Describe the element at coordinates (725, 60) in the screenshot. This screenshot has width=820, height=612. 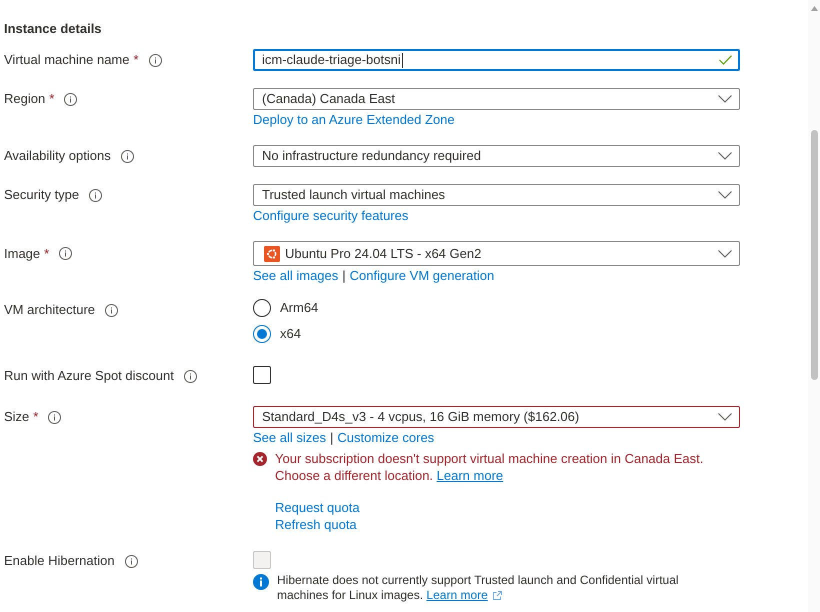
I see `check-icon` at that location.